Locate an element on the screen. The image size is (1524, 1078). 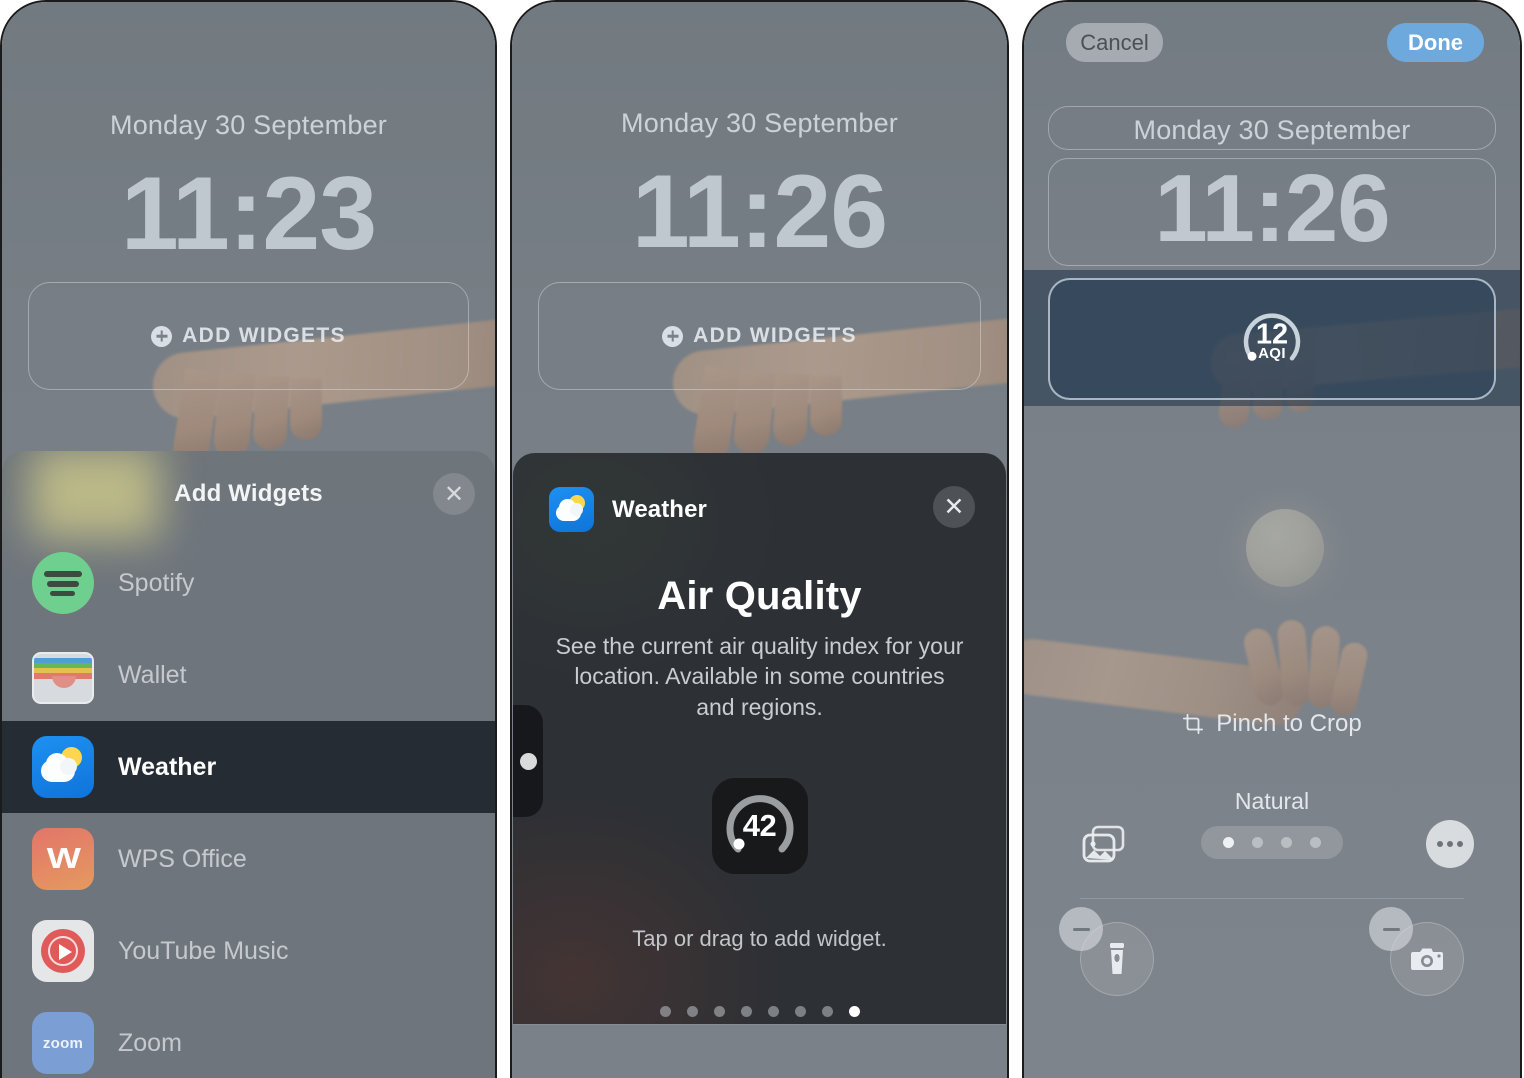
list-item: W WPS Office is located at coordinates (248, 859).